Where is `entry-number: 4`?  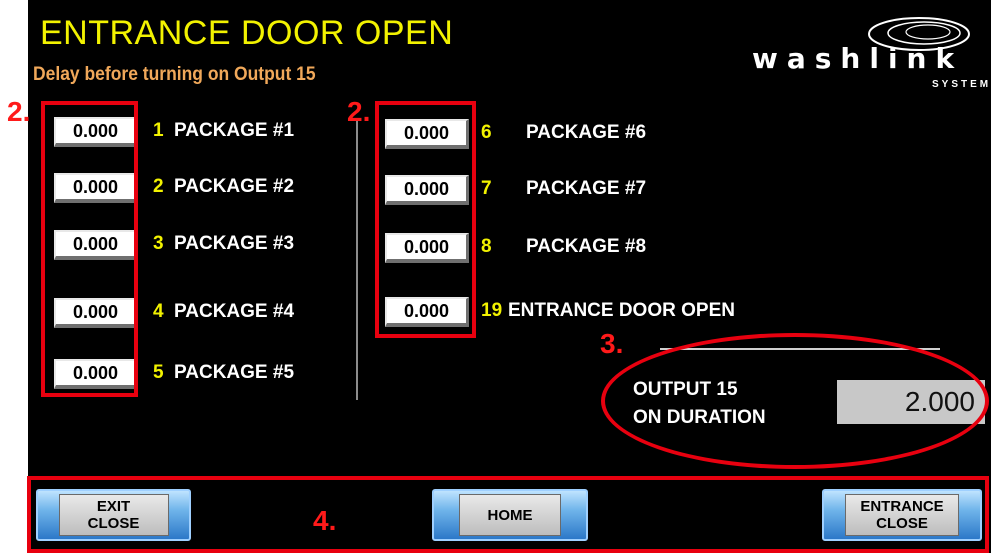 entry-number: 4 is located at coordinates (158, 311).